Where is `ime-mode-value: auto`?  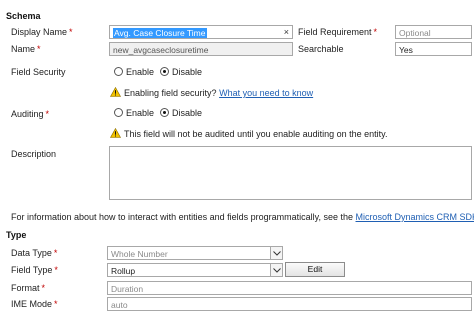
ime-mode-value: auto is located at coordinates (119, 305).